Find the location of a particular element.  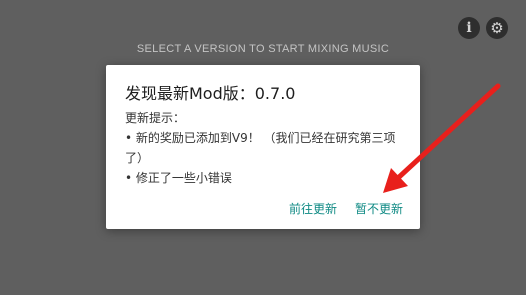

dialog-title: 发现最新Mod版：0.7.0 is located at coordinates (210, 93).